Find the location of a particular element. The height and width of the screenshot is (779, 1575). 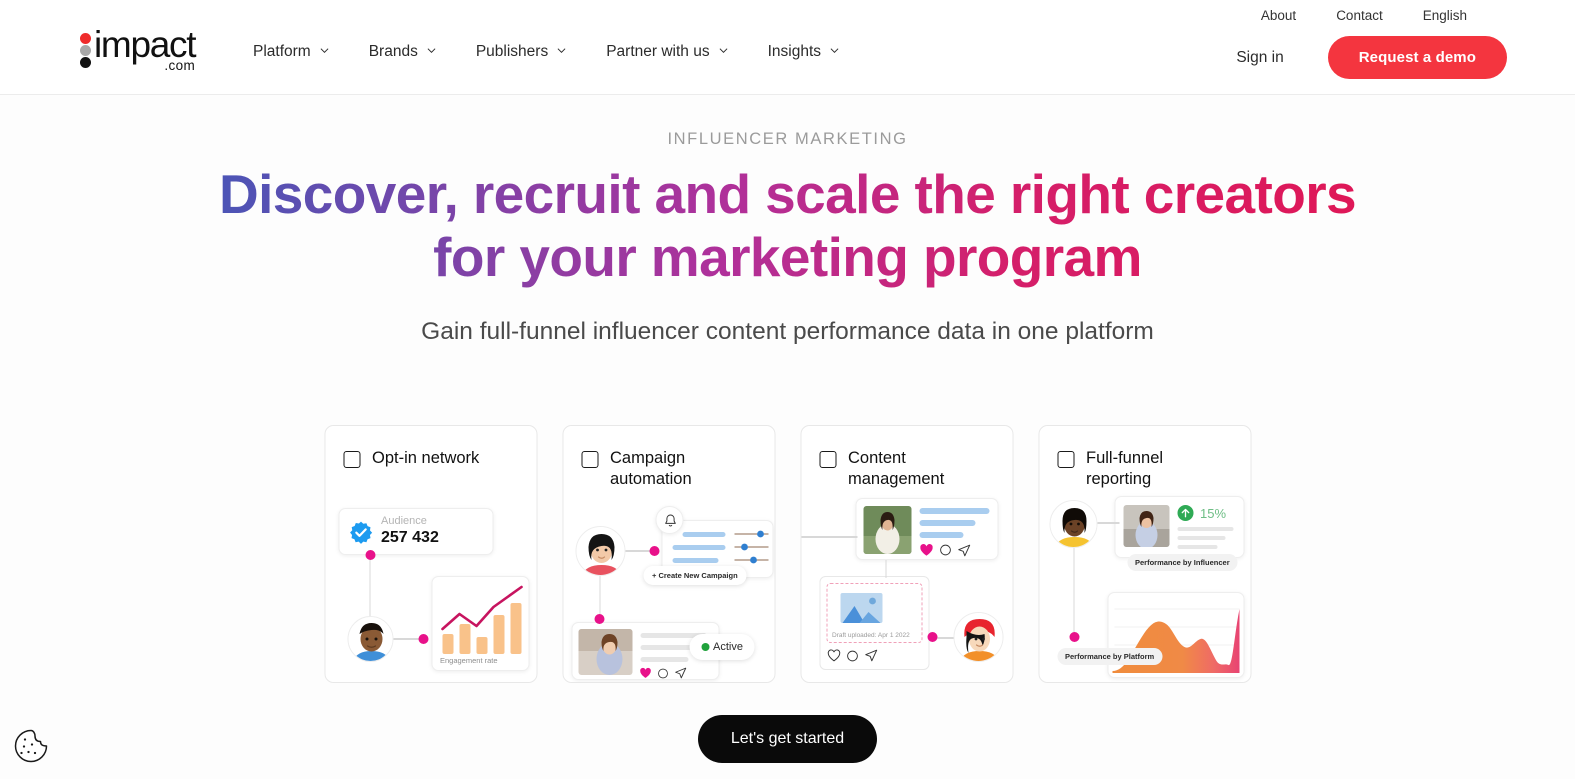

card-illustration-campaign-automation: + Create New Campaign Active is located at coordinates (668, 585).